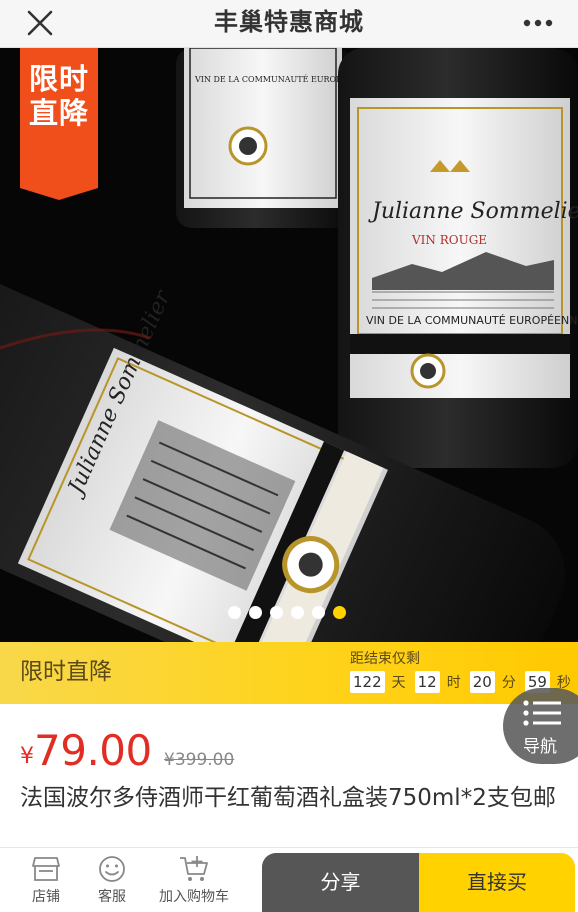  What do you see at coordinates (287, 614) in the screenshot?
I see `carousel-indicator` at bounding box center [287, 614].